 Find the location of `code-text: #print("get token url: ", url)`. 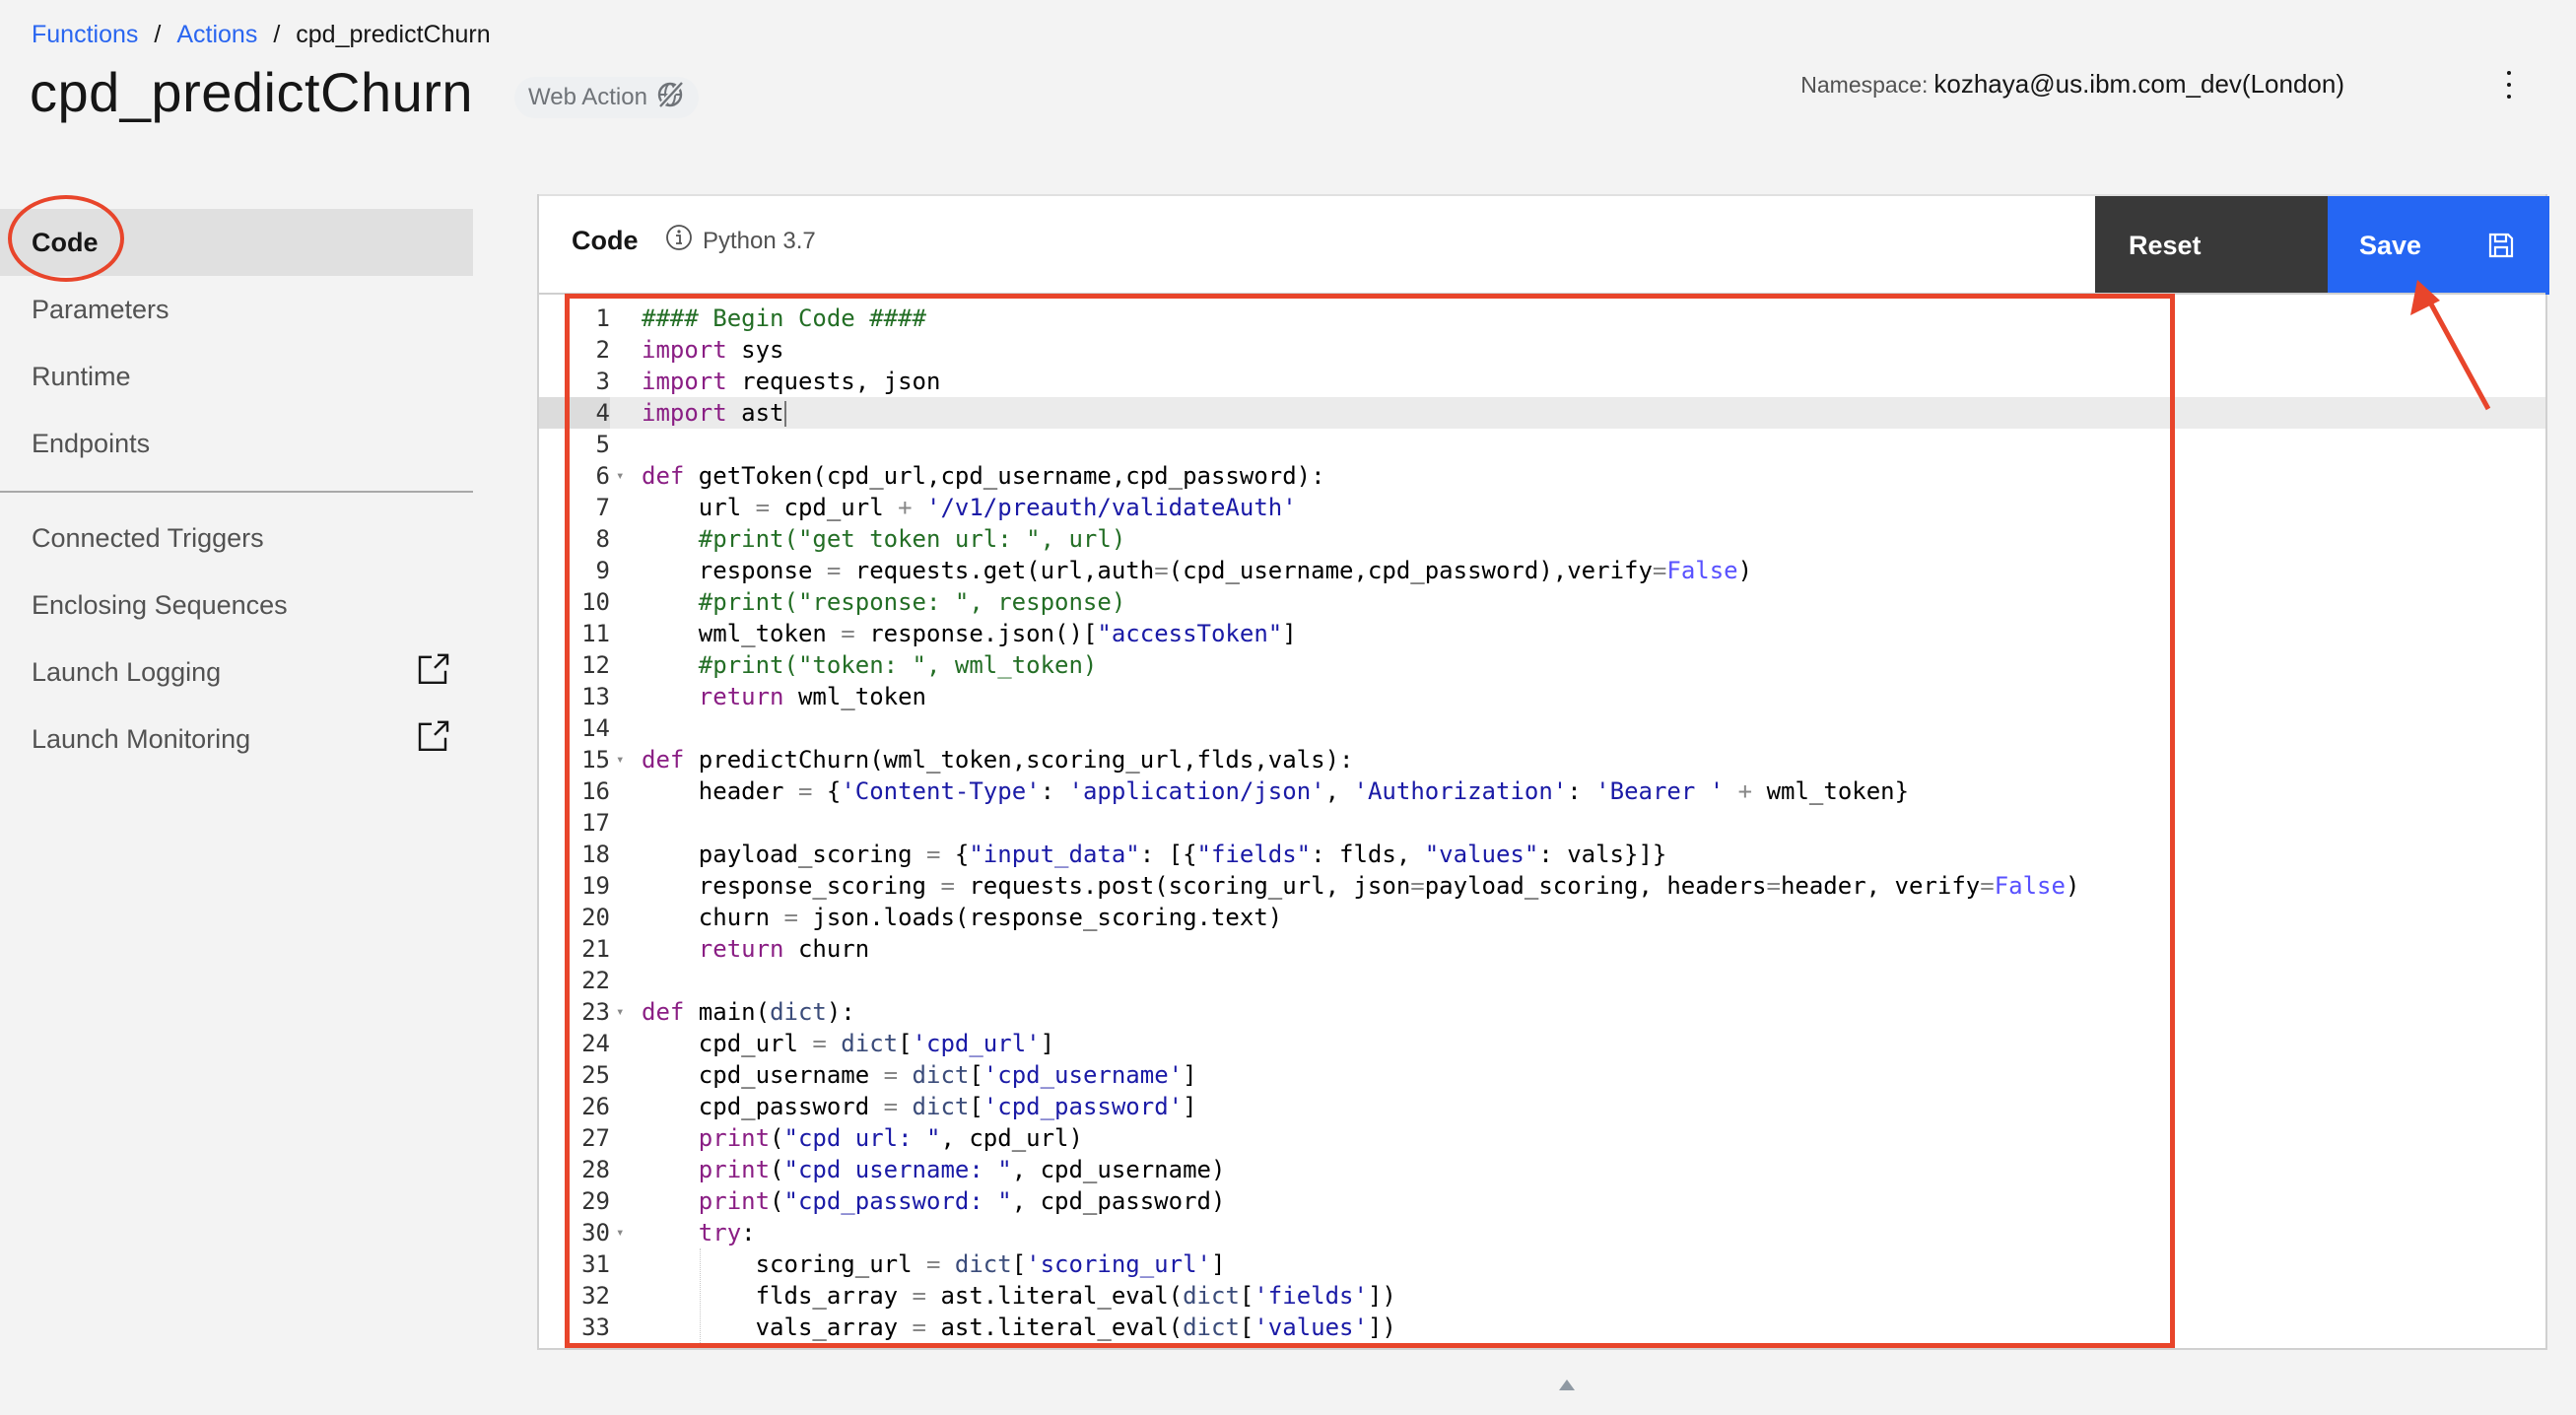

code-text: #print("get token url: ", url) is located at coordinates (912, 539).